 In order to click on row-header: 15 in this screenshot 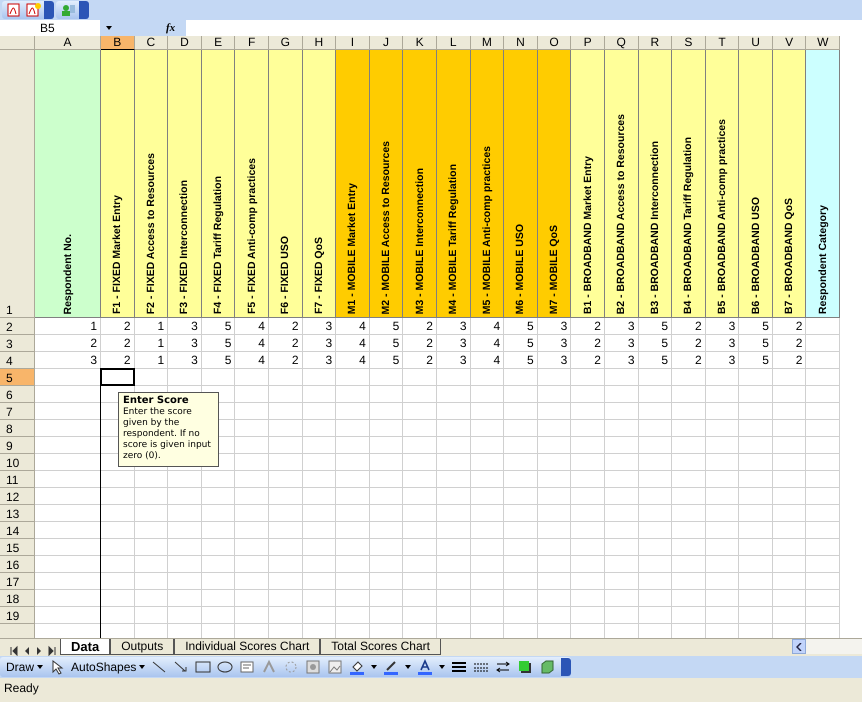, I will do `click(17, 547)`.